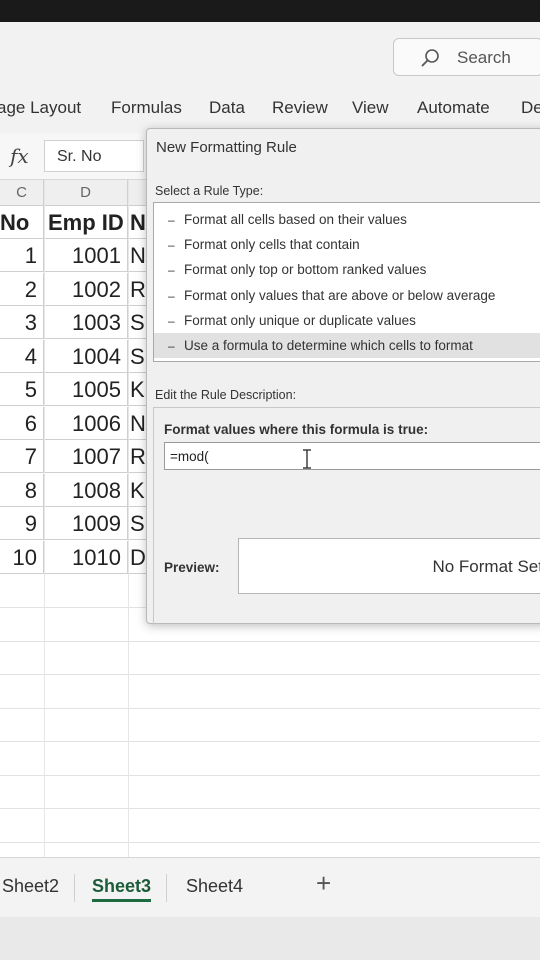 The image size is (540, 960). I want to click on cell-emp-id: 1008, so click(86, 490).